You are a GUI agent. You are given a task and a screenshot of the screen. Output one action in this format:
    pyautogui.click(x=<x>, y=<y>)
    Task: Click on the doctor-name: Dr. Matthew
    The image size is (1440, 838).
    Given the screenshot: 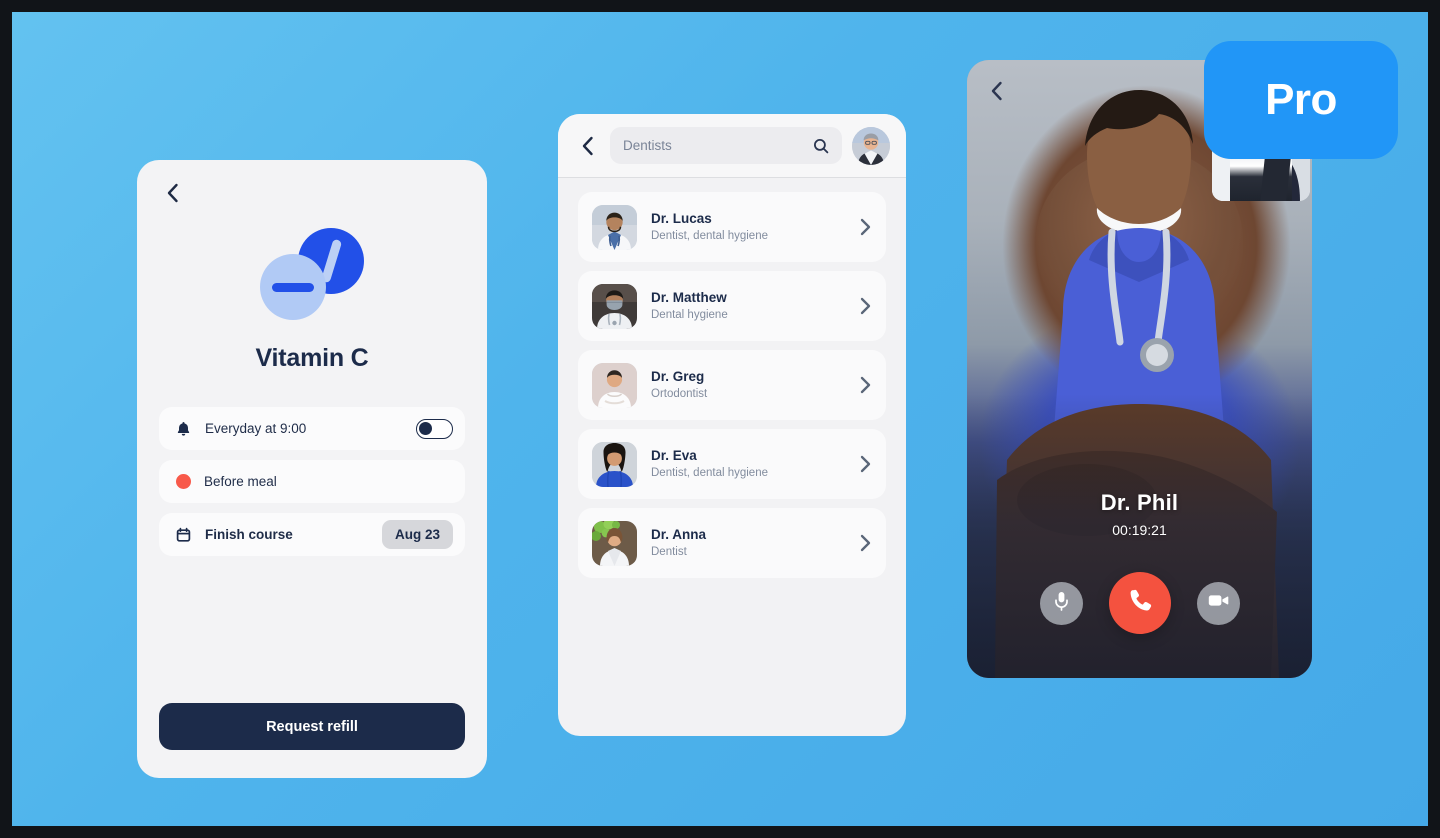 What is the action you would take?
    pyautogui.click(x=689, y=297)
    